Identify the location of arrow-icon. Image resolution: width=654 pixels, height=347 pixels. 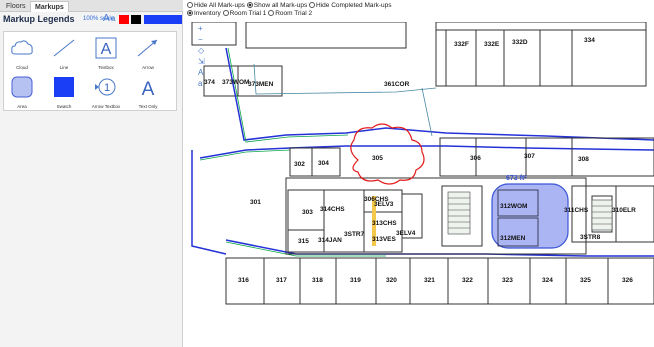
(147, 48).